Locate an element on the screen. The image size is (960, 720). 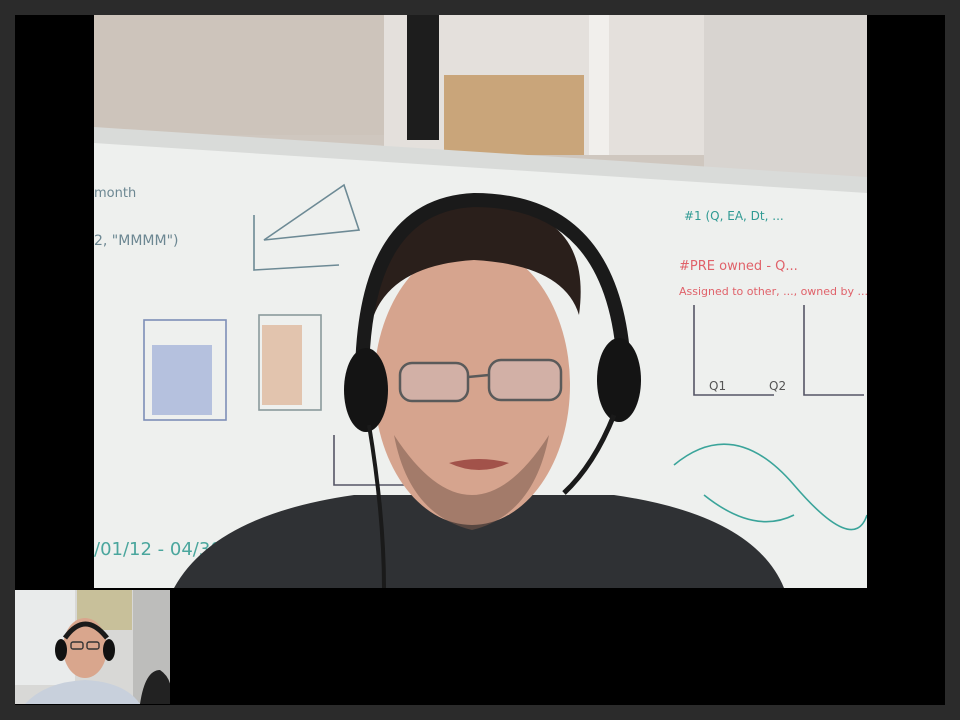
window-cabinet is located at coordinates (514, 115).